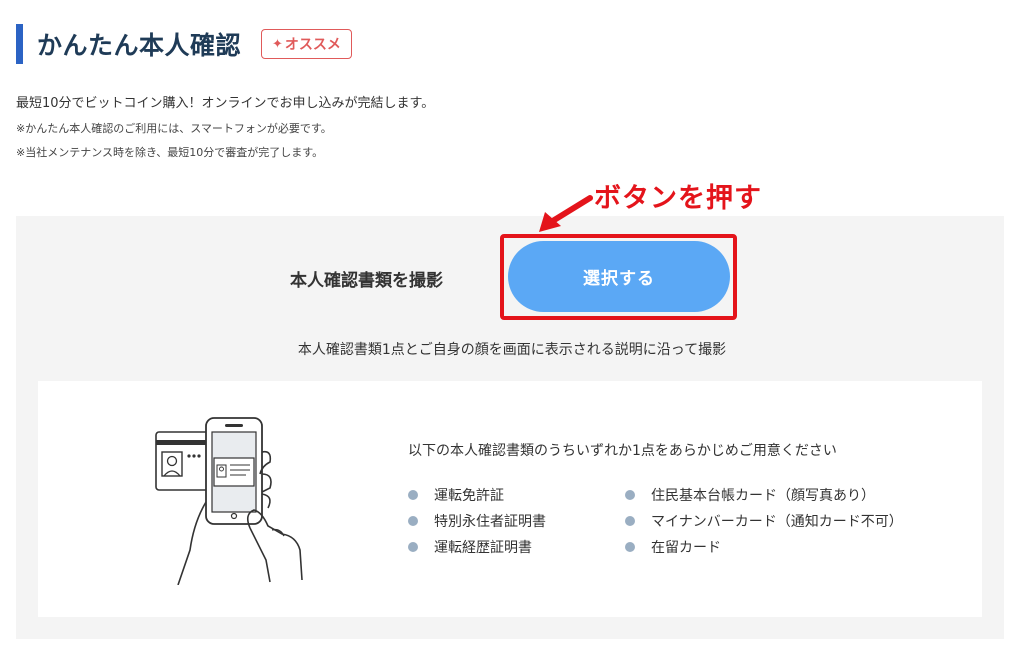 The image size is (1024, 661). What do you see at coordinates (619, 276) in the screenshot?
I see `select-button: 選択する` at bounding box center [619, 276].